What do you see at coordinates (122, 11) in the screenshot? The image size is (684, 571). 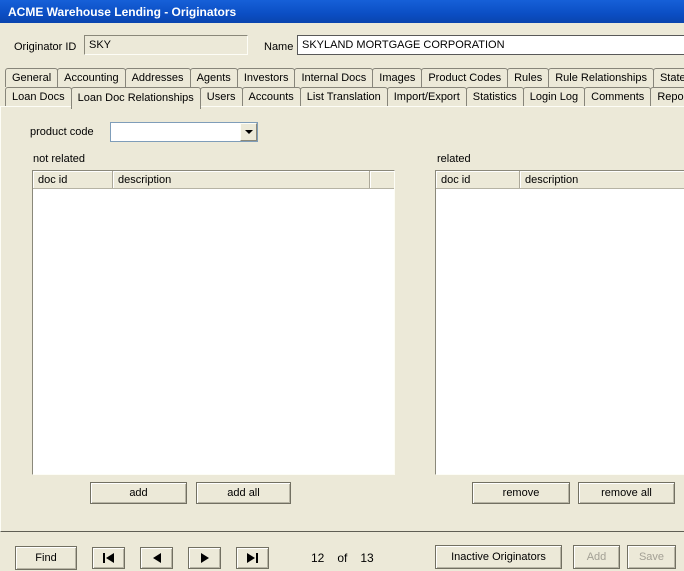 I see `window-title: ACME Warehouse Lending - Originators` at bounding box center [122, 11].